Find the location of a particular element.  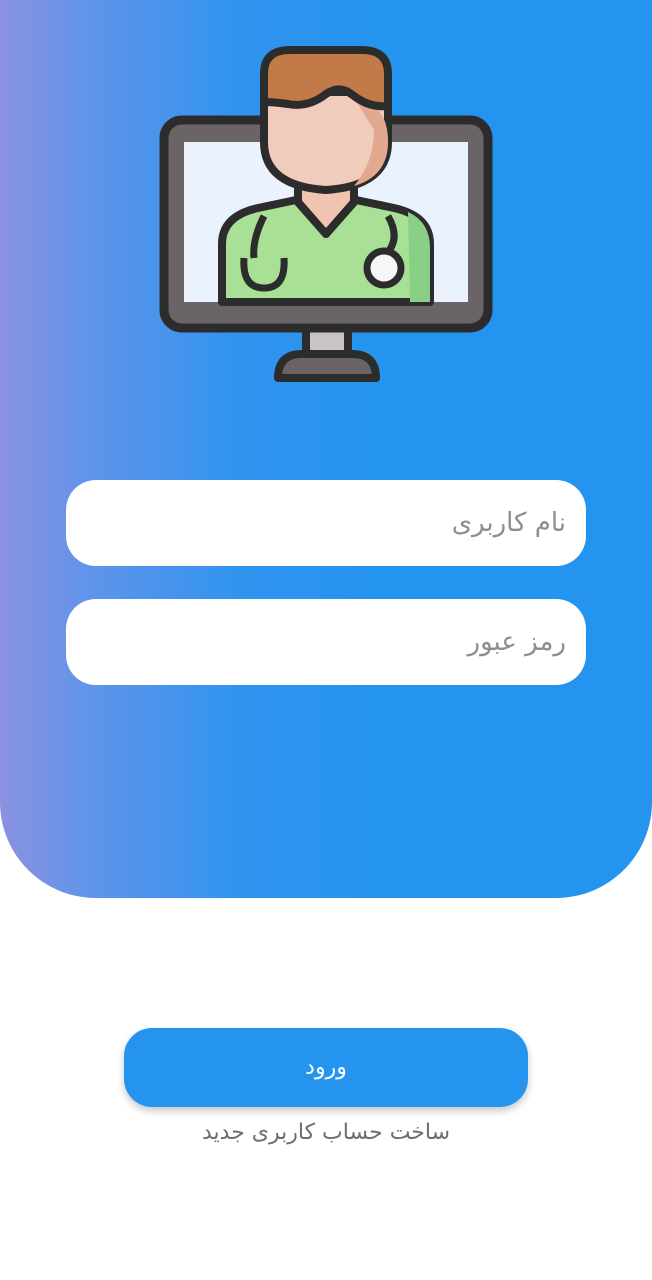

login-button: ورود is located at coordinates (326, 1067).